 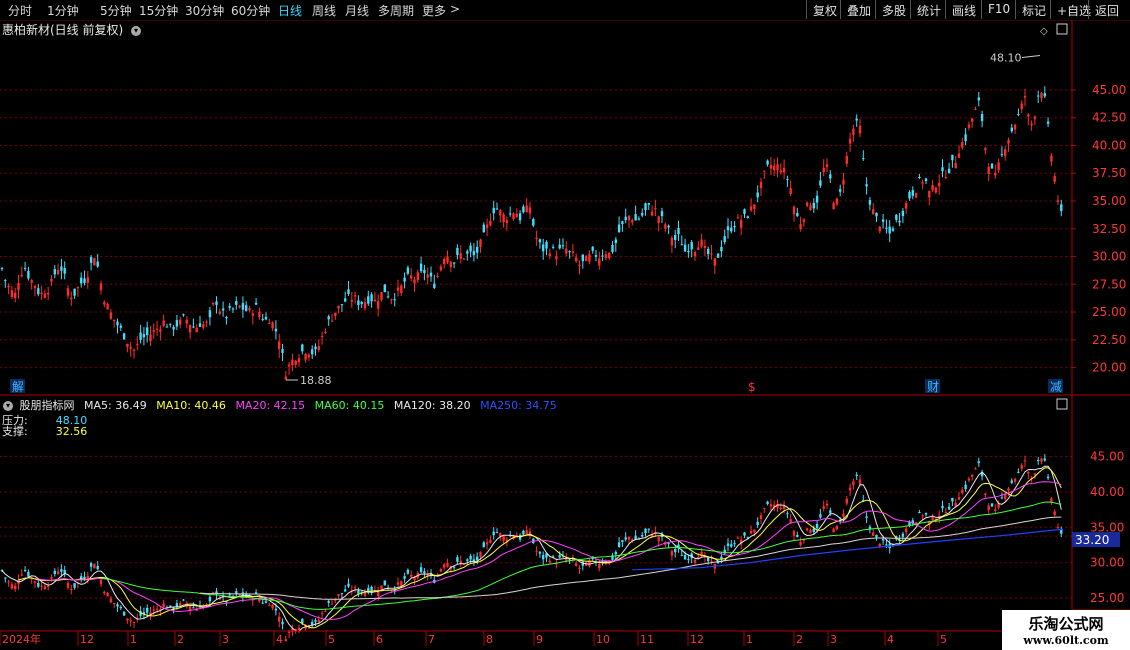 I want to click on ma120-line, so click(x=630, y=558).